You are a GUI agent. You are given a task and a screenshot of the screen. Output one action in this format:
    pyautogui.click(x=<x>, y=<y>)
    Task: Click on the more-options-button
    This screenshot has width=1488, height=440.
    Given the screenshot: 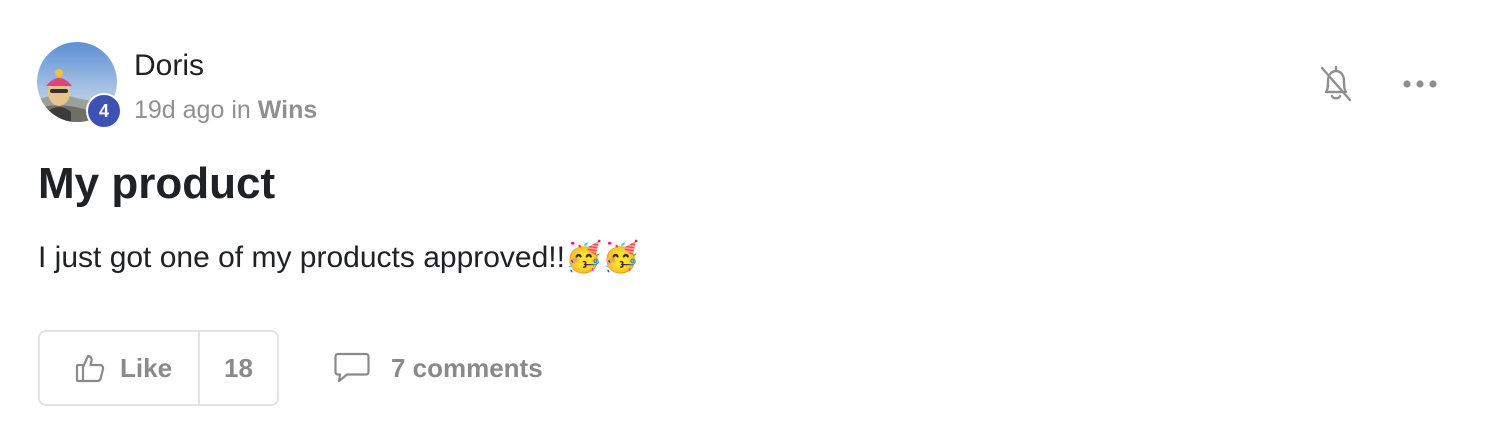 What is the action you would take?
    pyautogui.click(x=1420, y=84)
    